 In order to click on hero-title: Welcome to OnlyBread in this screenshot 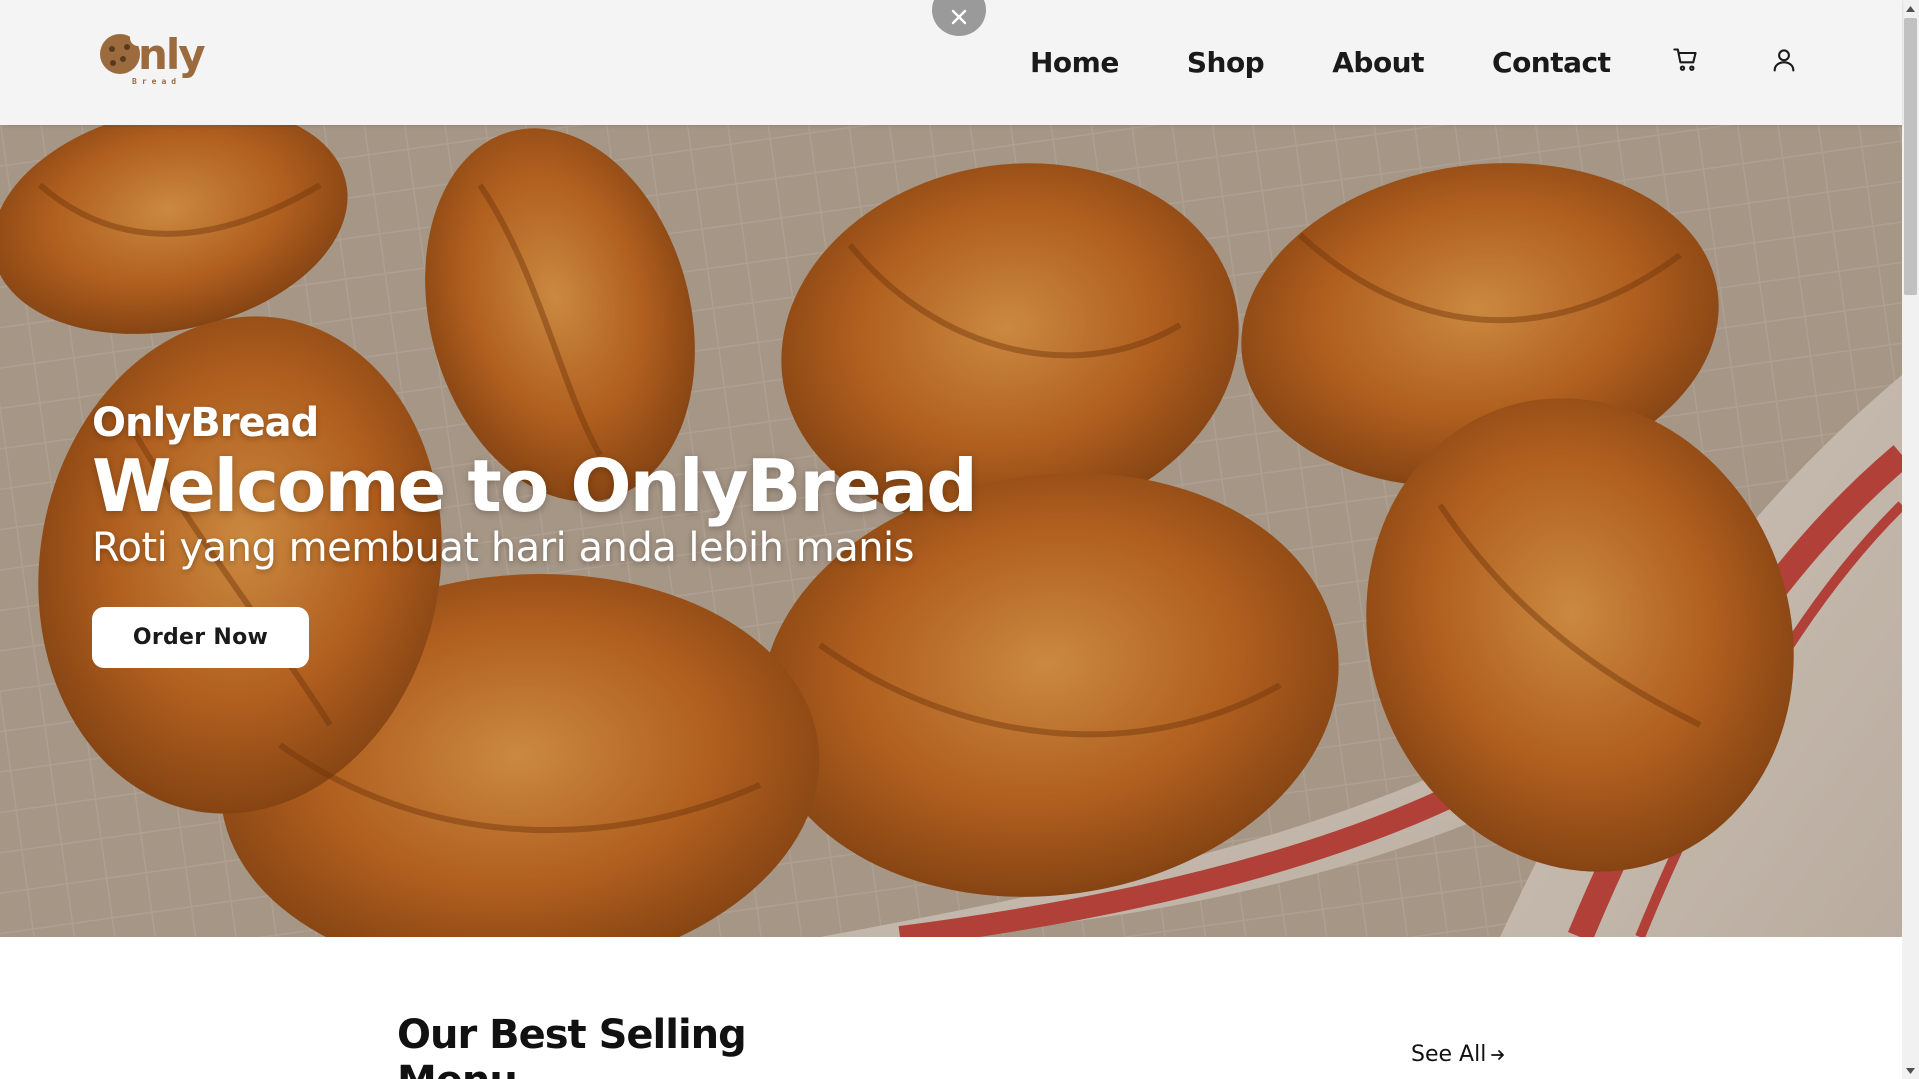, I will do `click(535, 486)`.